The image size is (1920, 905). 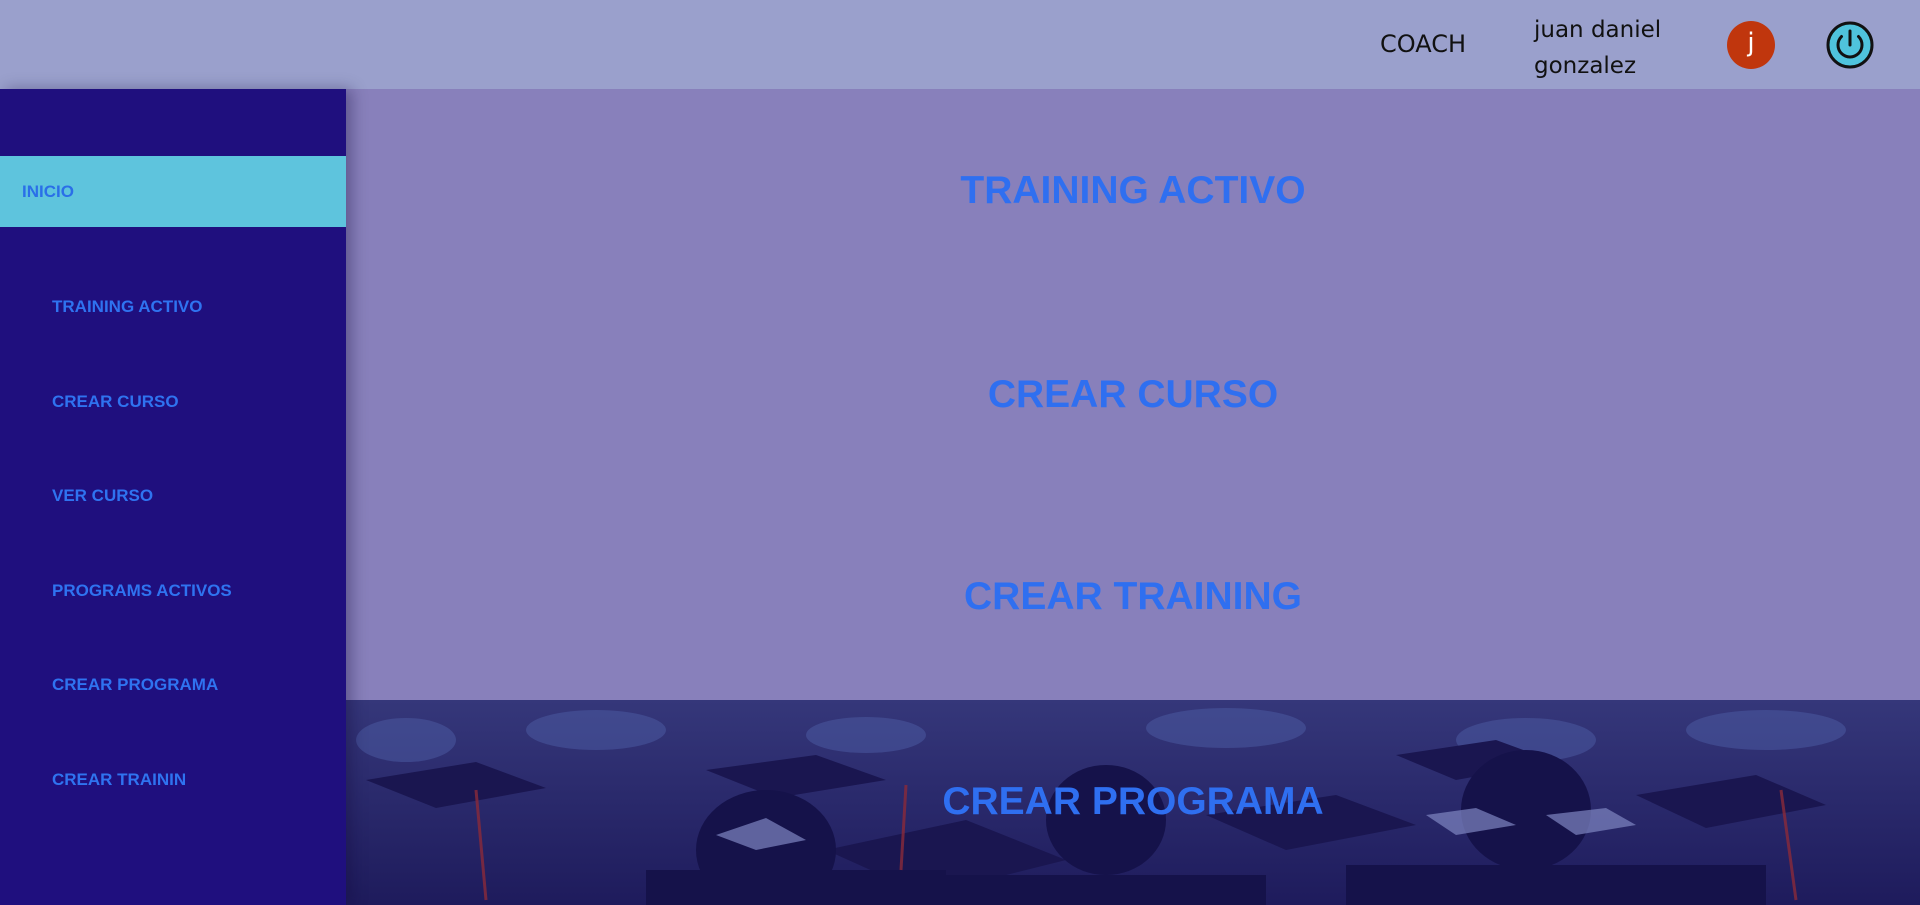 I want to click on avatar: j, so click(x=1751, y=45).